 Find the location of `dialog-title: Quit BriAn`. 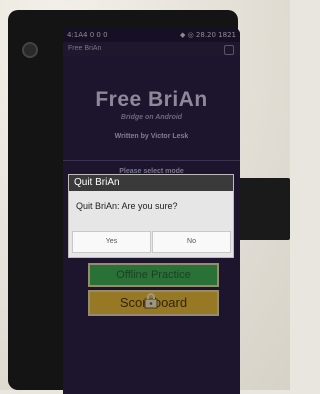

dialog-title: Quit BriAn is located at coordinates (151, 183).